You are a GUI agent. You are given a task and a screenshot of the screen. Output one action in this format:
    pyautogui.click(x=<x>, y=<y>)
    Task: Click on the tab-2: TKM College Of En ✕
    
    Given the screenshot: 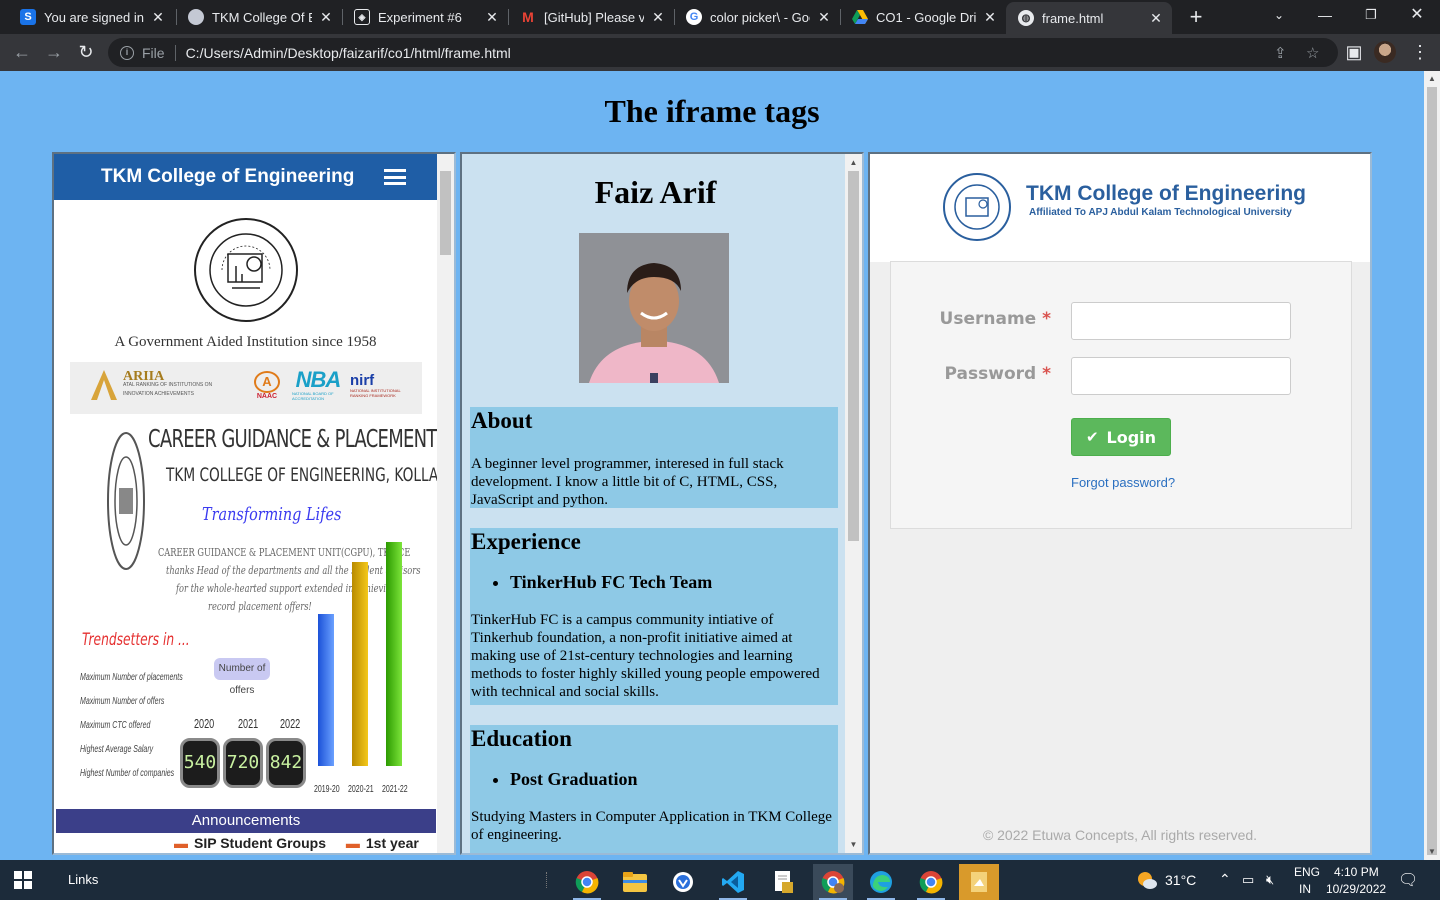 What is the action you would take?
    pyautogui.click(x=259, y=17)
    